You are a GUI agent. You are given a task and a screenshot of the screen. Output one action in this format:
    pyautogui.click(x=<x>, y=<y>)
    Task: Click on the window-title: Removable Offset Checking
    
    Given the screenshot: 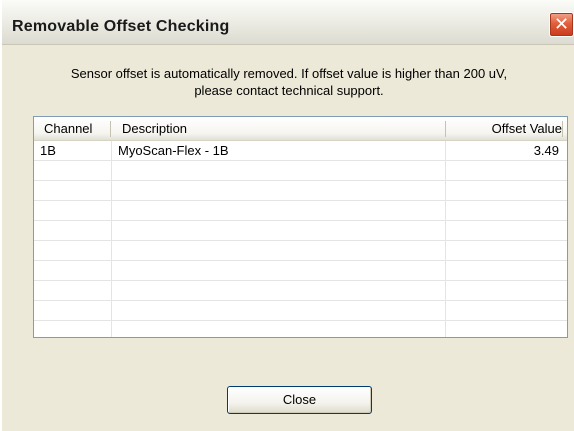 What is the action you would take?
    pyautogui.click(x=121, y=26)
    